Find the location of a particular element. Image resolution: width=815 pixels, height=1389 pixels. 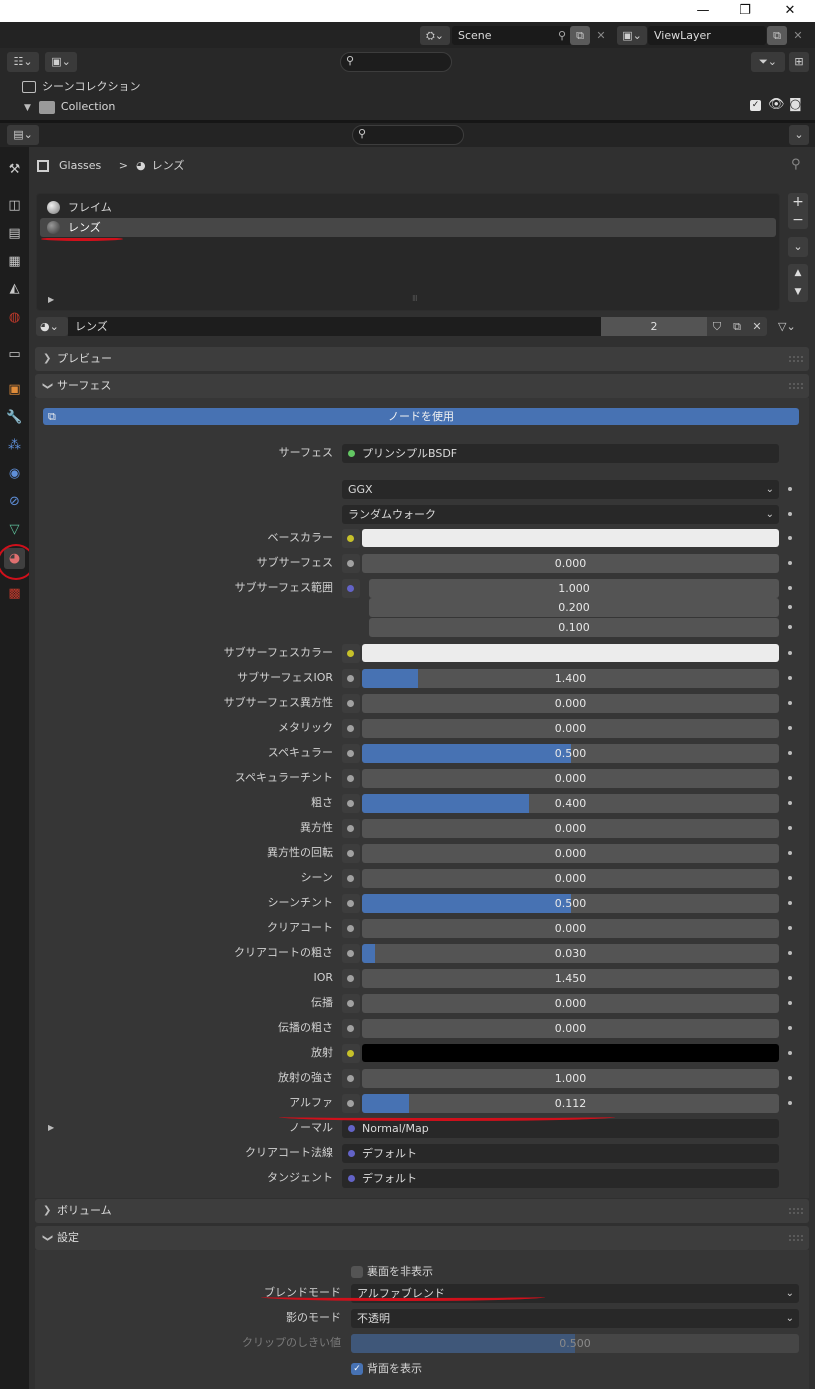

properties-editor-type-icon: ▤⌄ is located at coordinates (23, 135).